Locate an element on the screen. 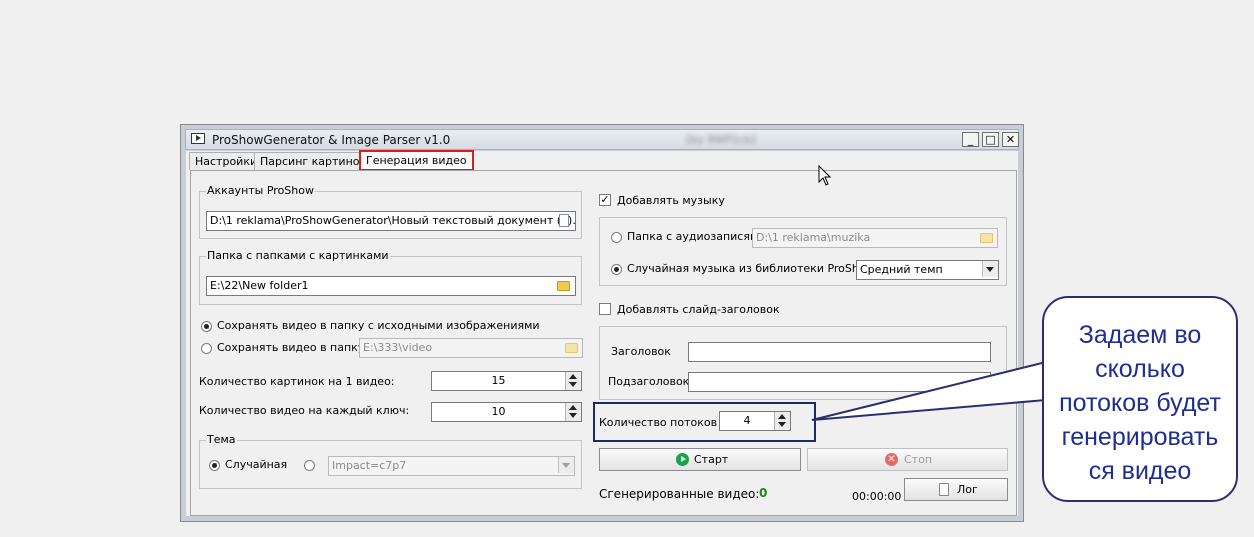 The image size is (1254, 537). save-to-source-radio is located at coordinates (206, 326).